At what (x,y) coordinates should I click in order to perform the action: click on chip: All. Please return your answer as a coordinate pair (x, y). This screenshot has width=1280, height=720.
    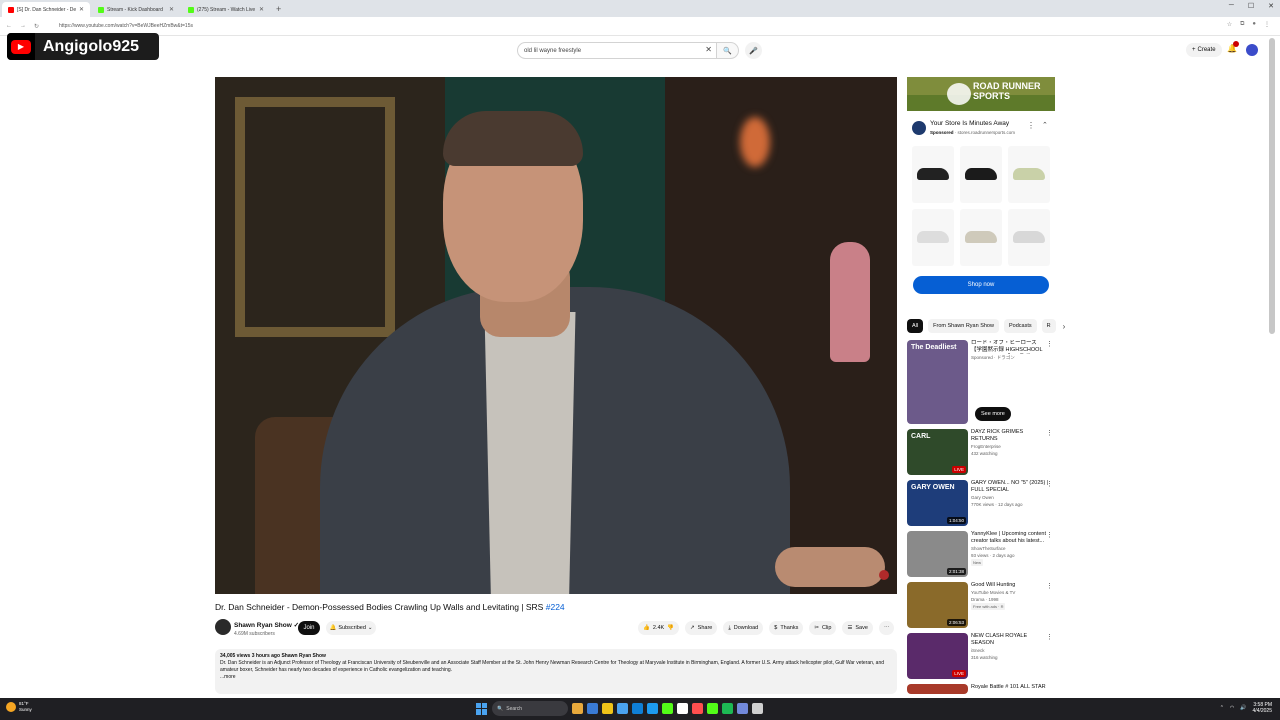
    Looking at the image, I should click on (915, 326).